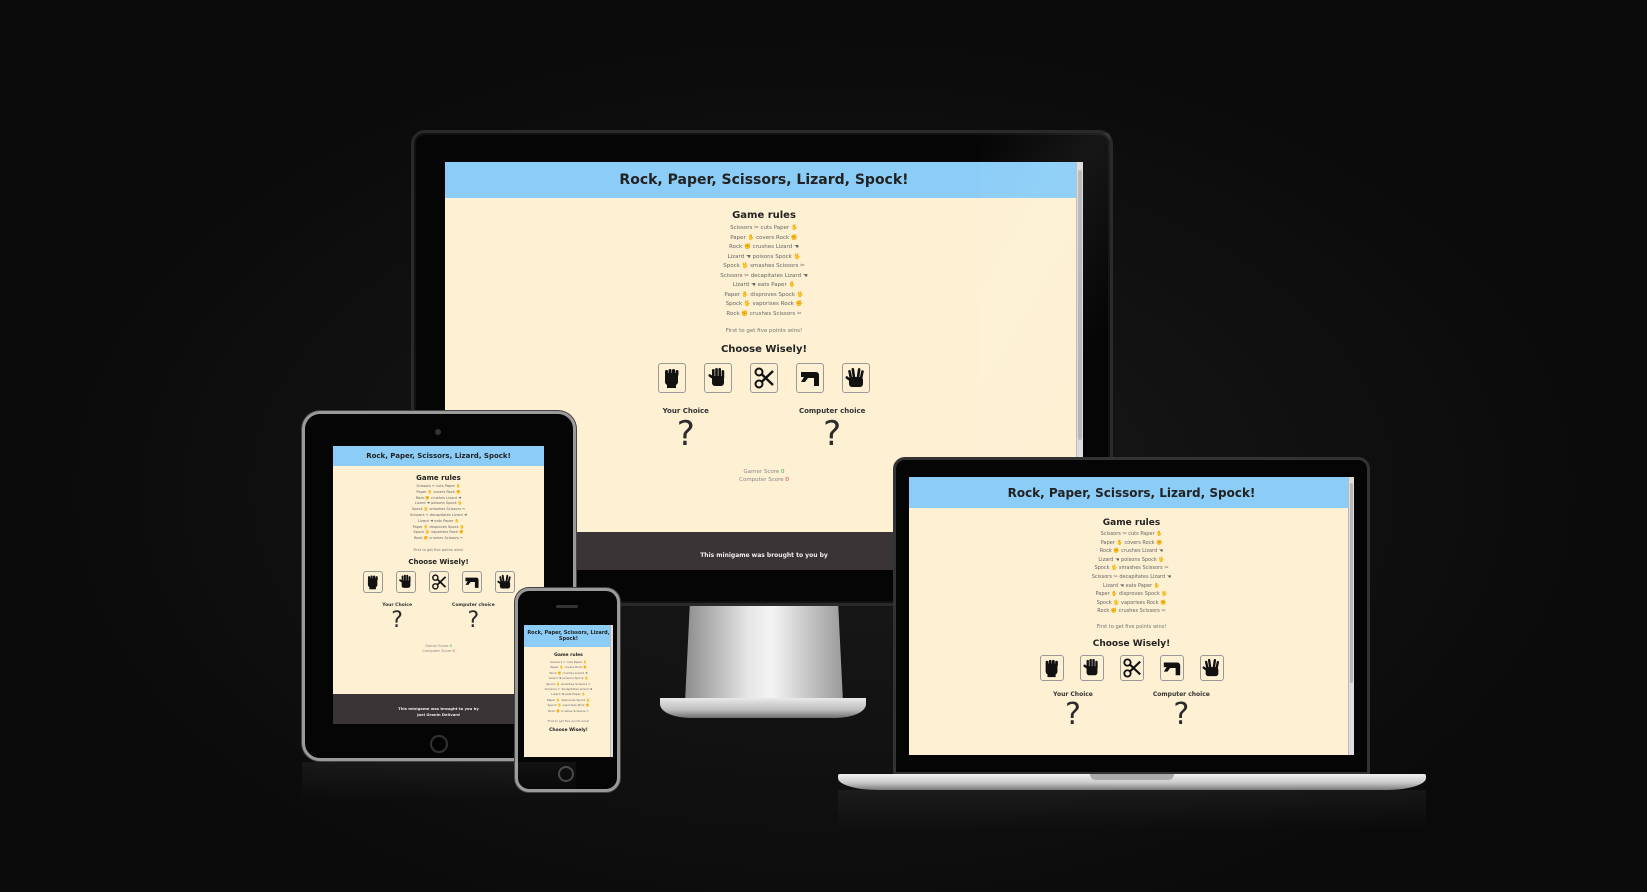  I want to click on computer-score-value: 0, so click(787, 480).